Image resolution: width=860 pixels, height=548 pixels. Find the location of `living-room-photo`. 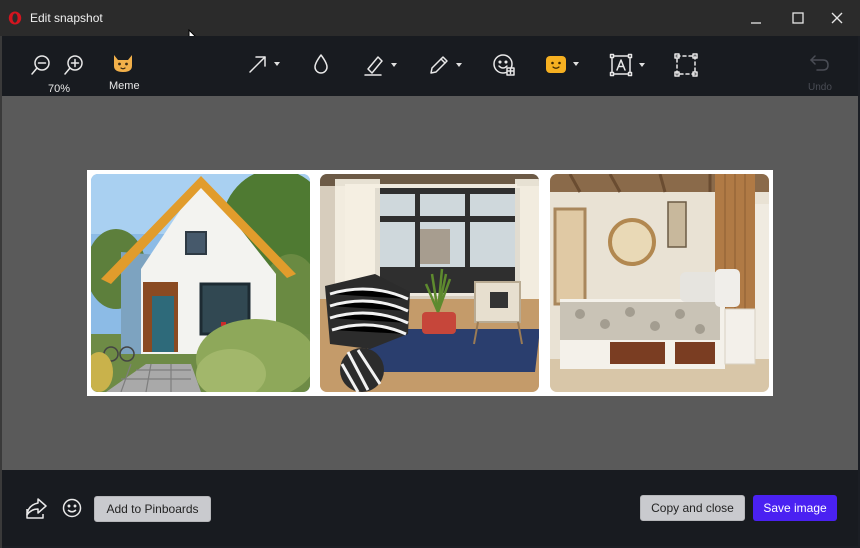

living-room-photo is located at coordinates (429, 283).